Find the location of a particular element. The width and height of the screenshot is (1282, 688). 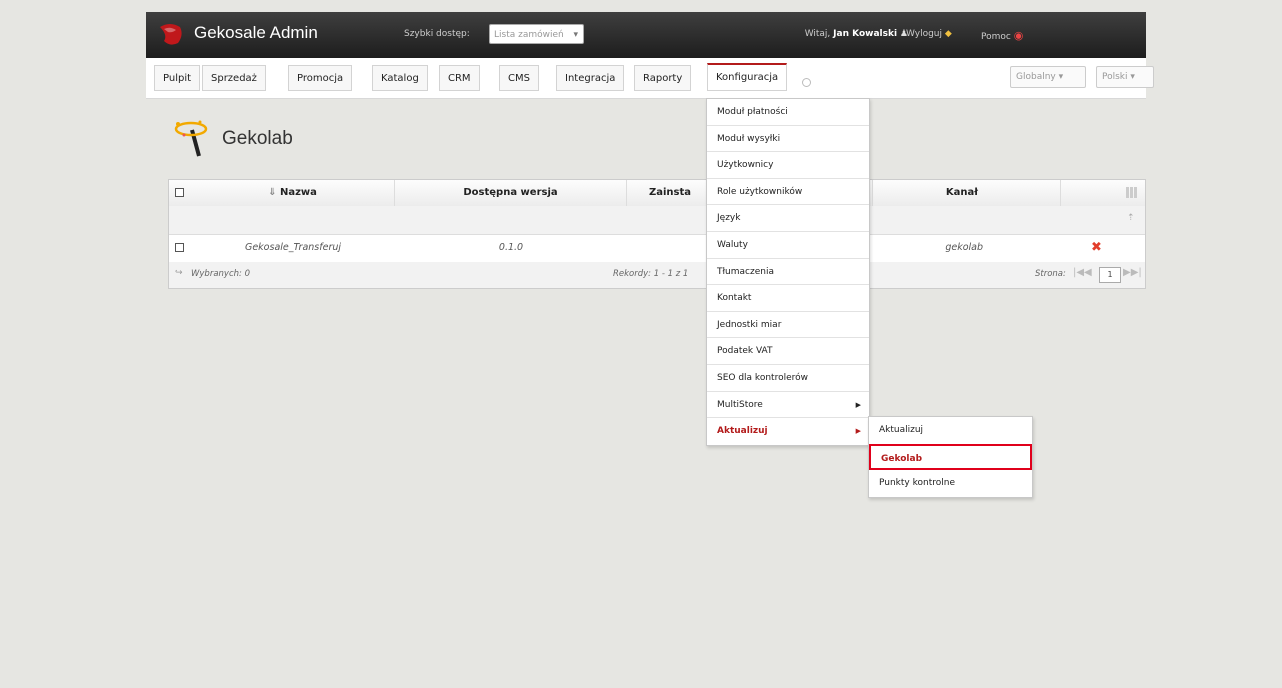

last-page-icon: ▶▶| is located at coordinates (1132, 272).